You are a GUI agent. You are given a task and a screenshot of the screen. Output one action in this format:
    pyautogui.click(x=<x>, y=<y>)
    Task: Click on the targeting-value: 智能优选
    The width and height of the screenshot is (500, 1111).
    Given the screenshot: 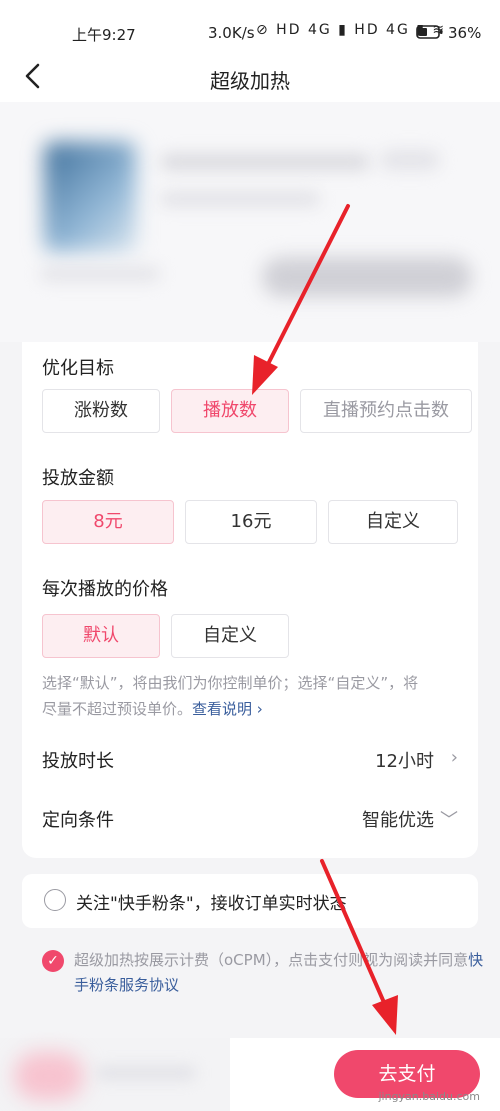 What is the action you would take?
    pyautogui.click(x=398, y=820)
    